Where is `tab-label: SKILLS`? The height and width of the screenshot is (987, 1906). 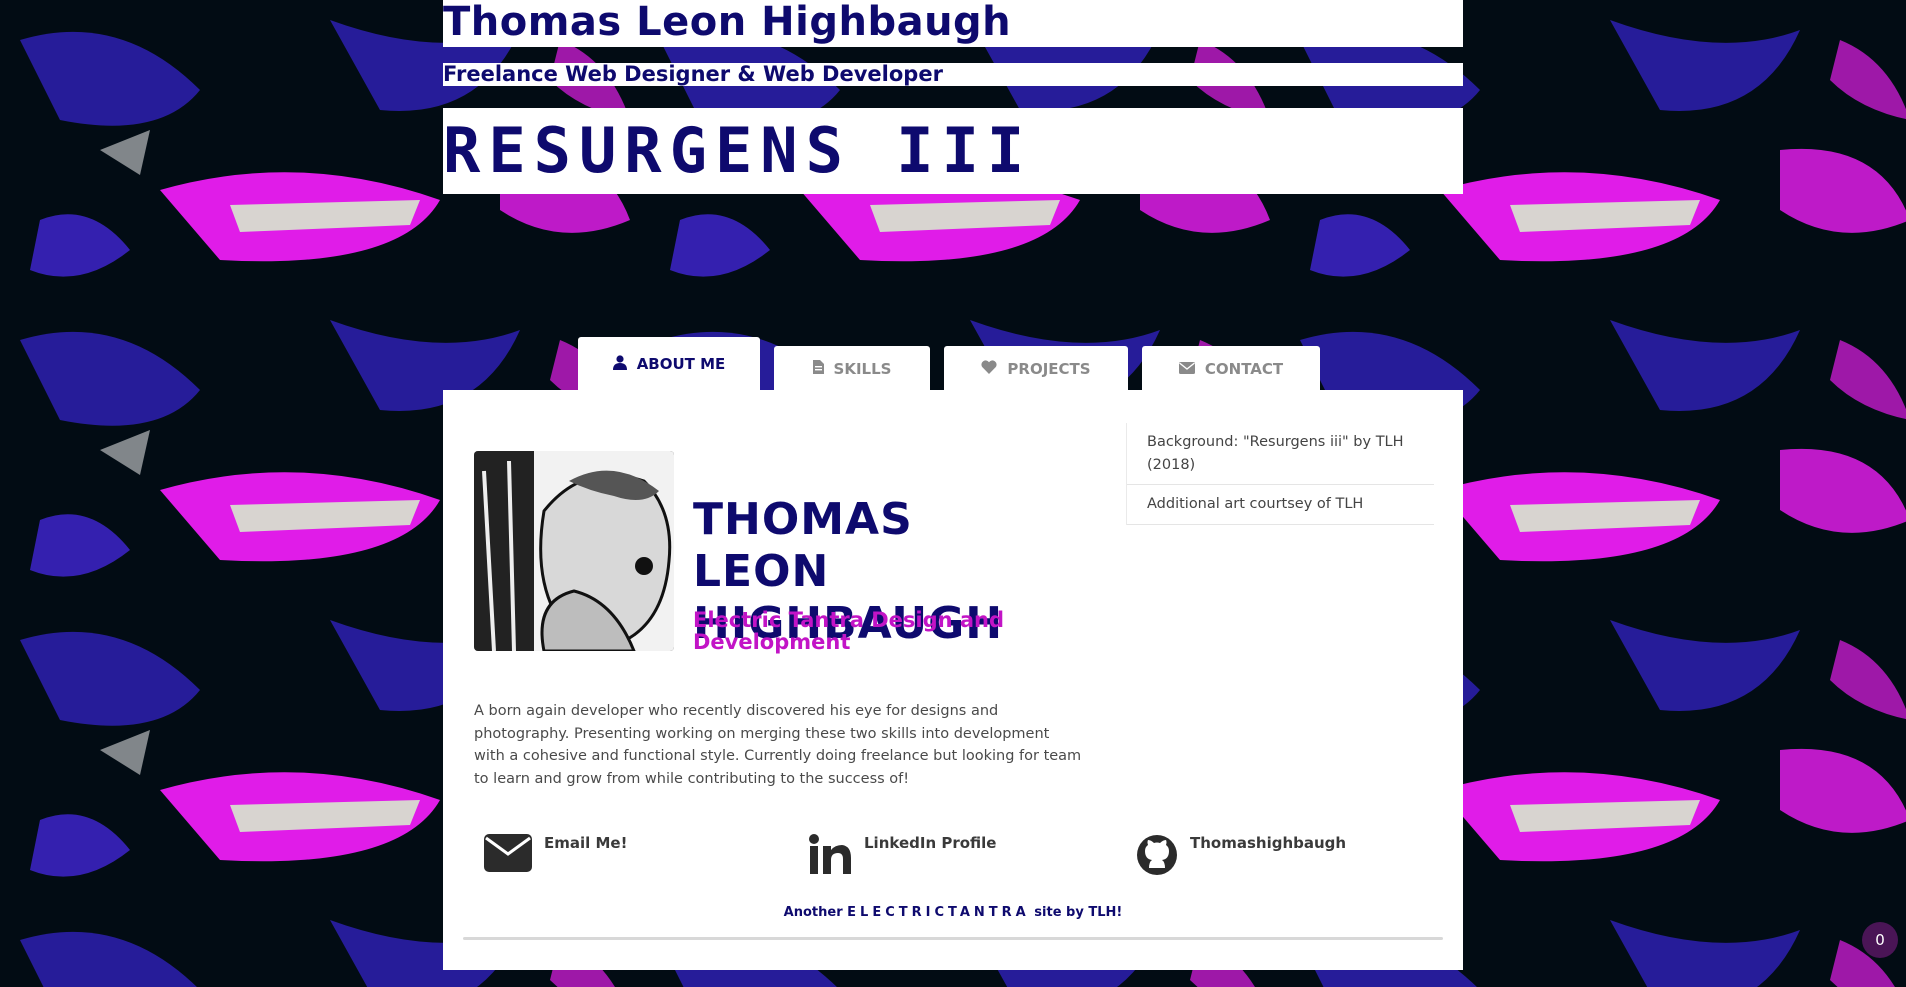 tab-label: SKILLS is located at coordinates (862, 368).